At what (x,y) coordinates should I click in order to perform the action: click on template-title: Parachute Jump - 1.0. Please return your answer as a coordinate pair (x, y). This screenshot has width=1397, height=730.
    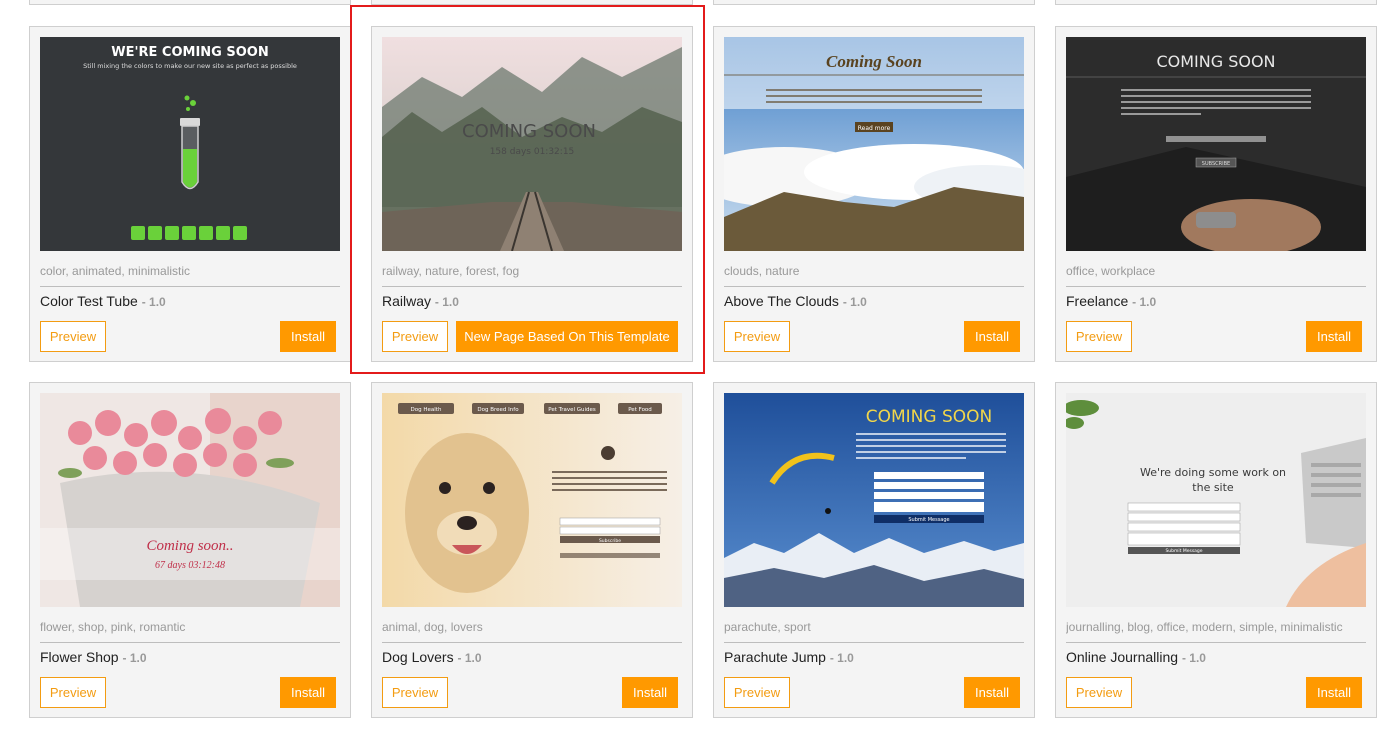
    Looking at the image, I should click on (789, 657).